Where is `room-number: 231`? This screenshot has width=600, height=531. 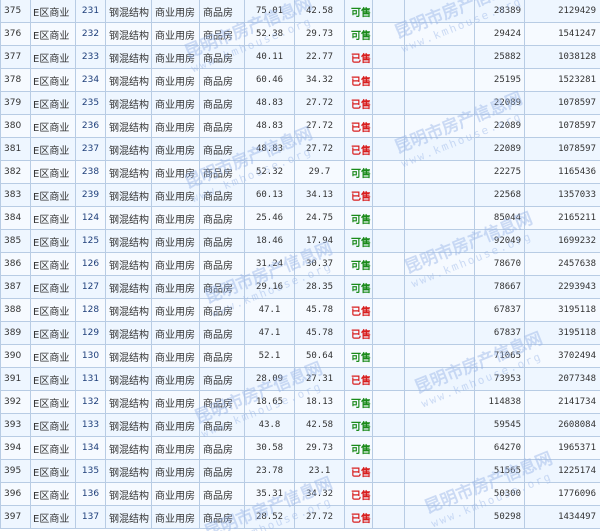
room-number: 231 is located at coordinates (90, 11).